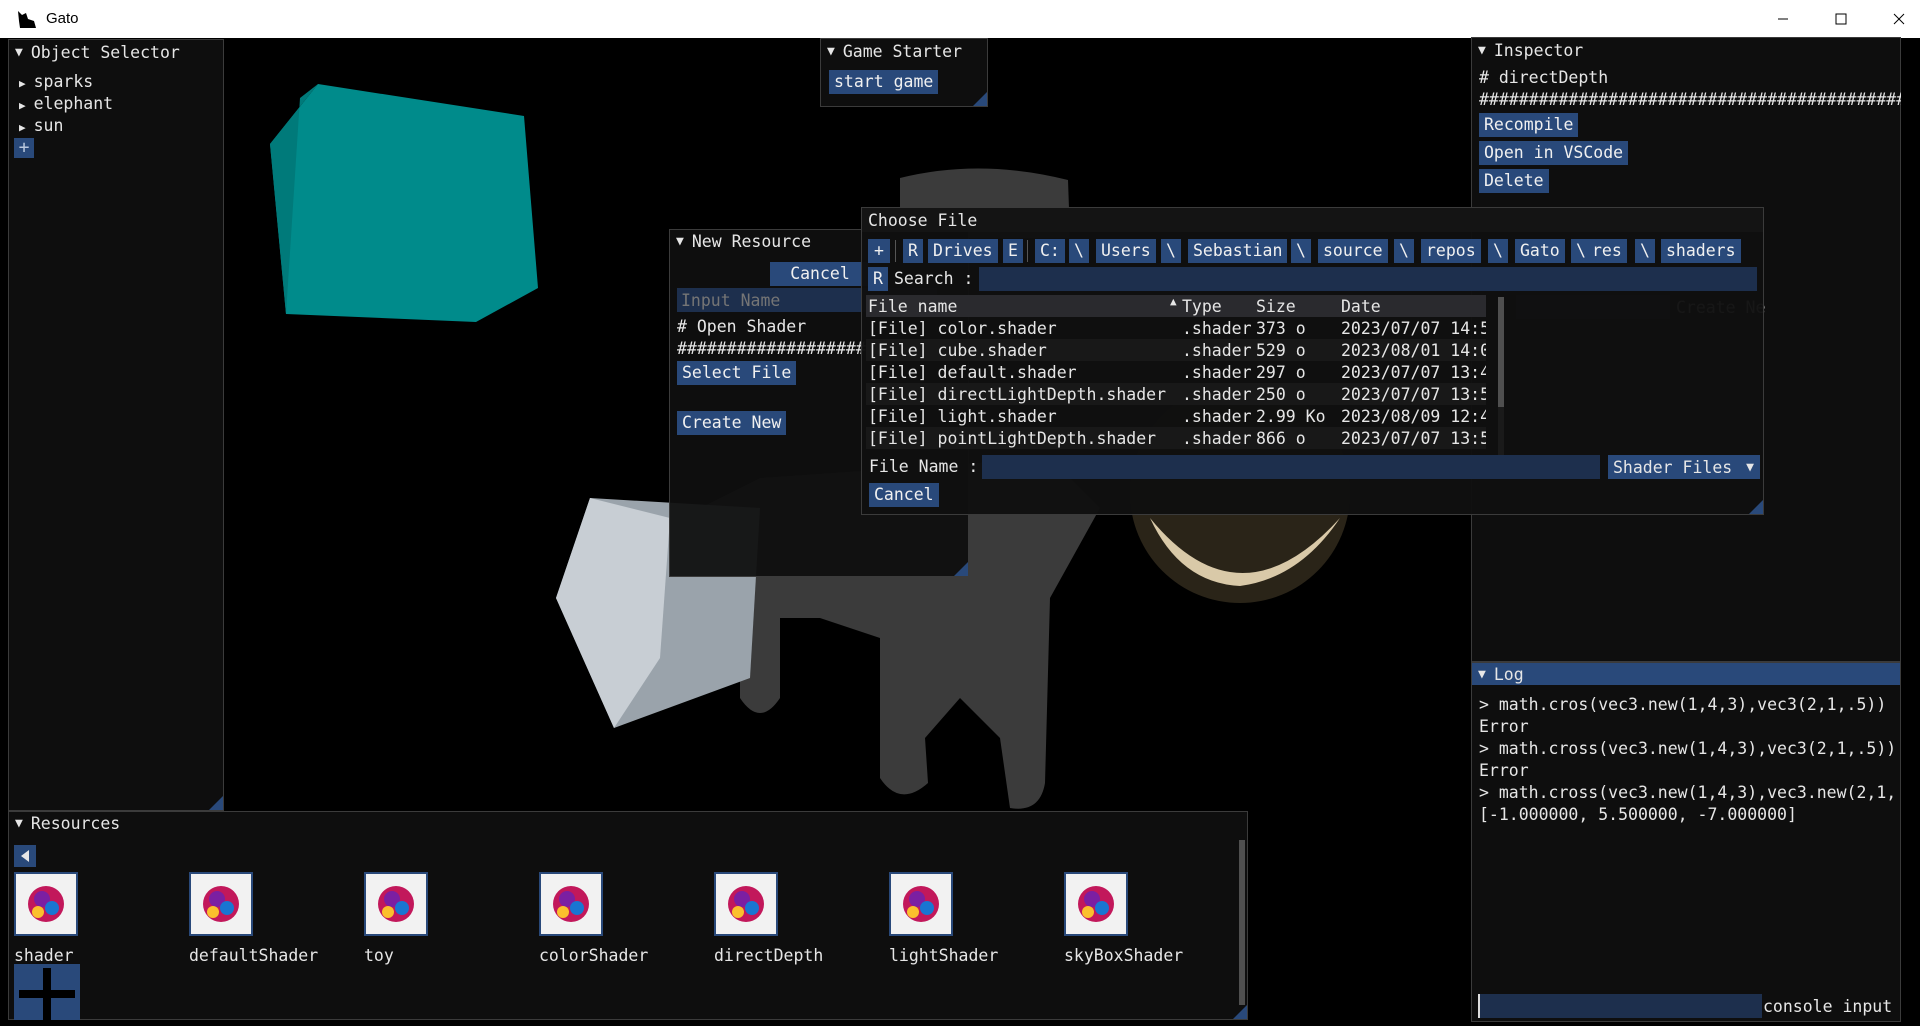 The width and height of the screenshot is (1920, 1026). Describe the element at coordinates (1529, 125) in the screenshot. I see `recompile-button: Recompile` at that location.